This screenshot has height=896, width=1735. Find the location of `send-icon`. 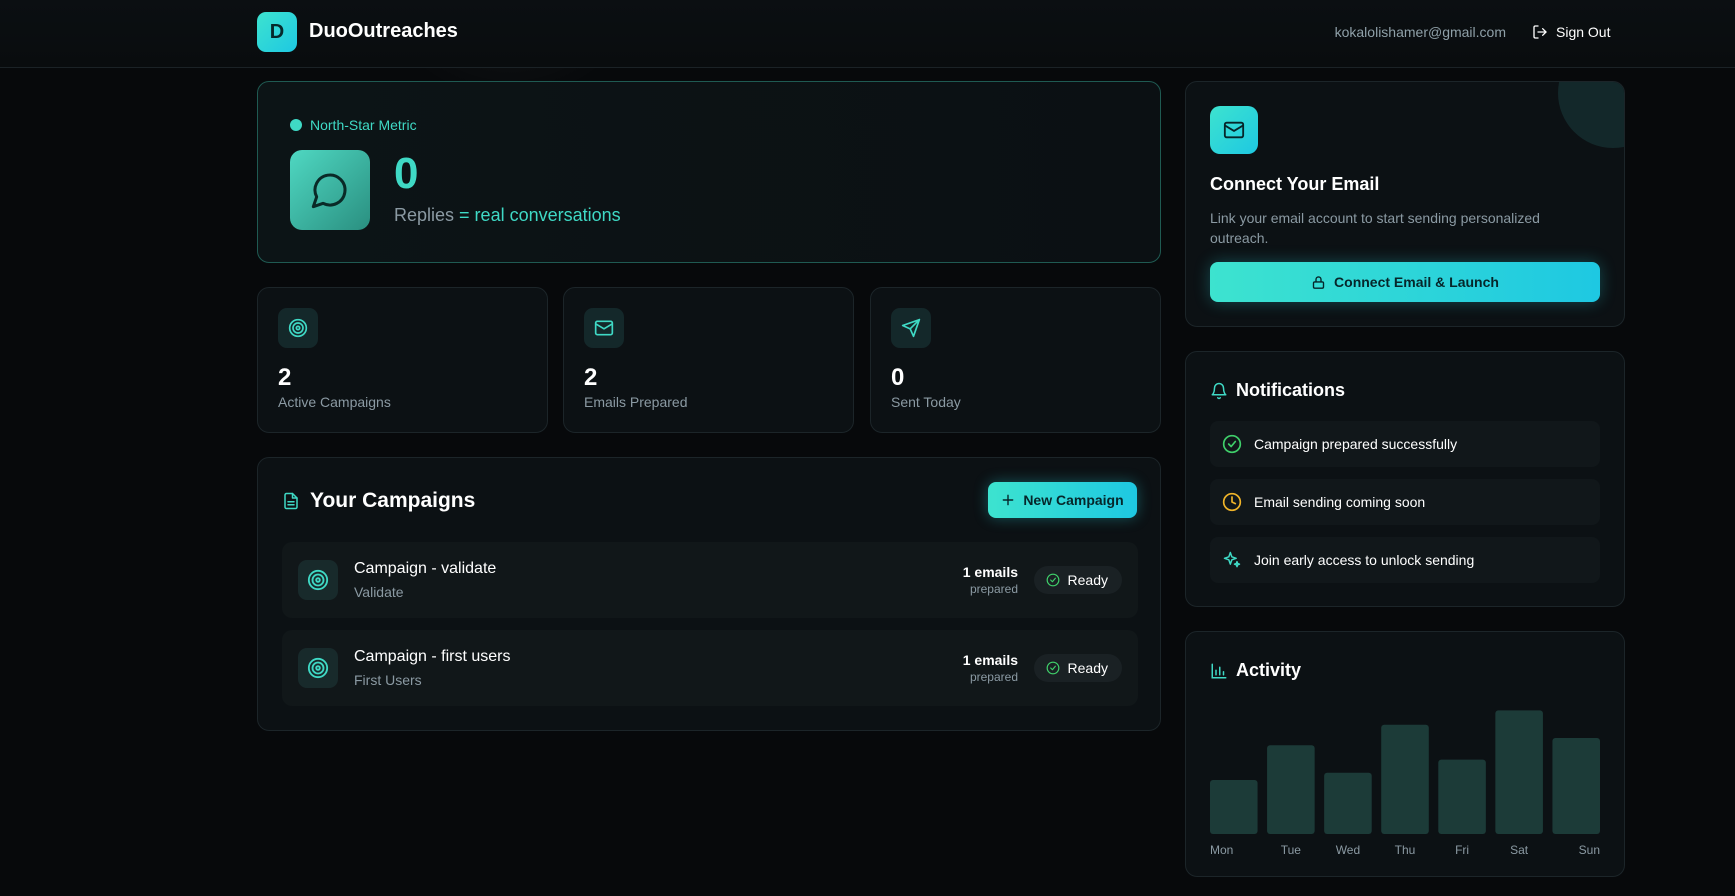

send-icon is located at coordinates (911, 328).